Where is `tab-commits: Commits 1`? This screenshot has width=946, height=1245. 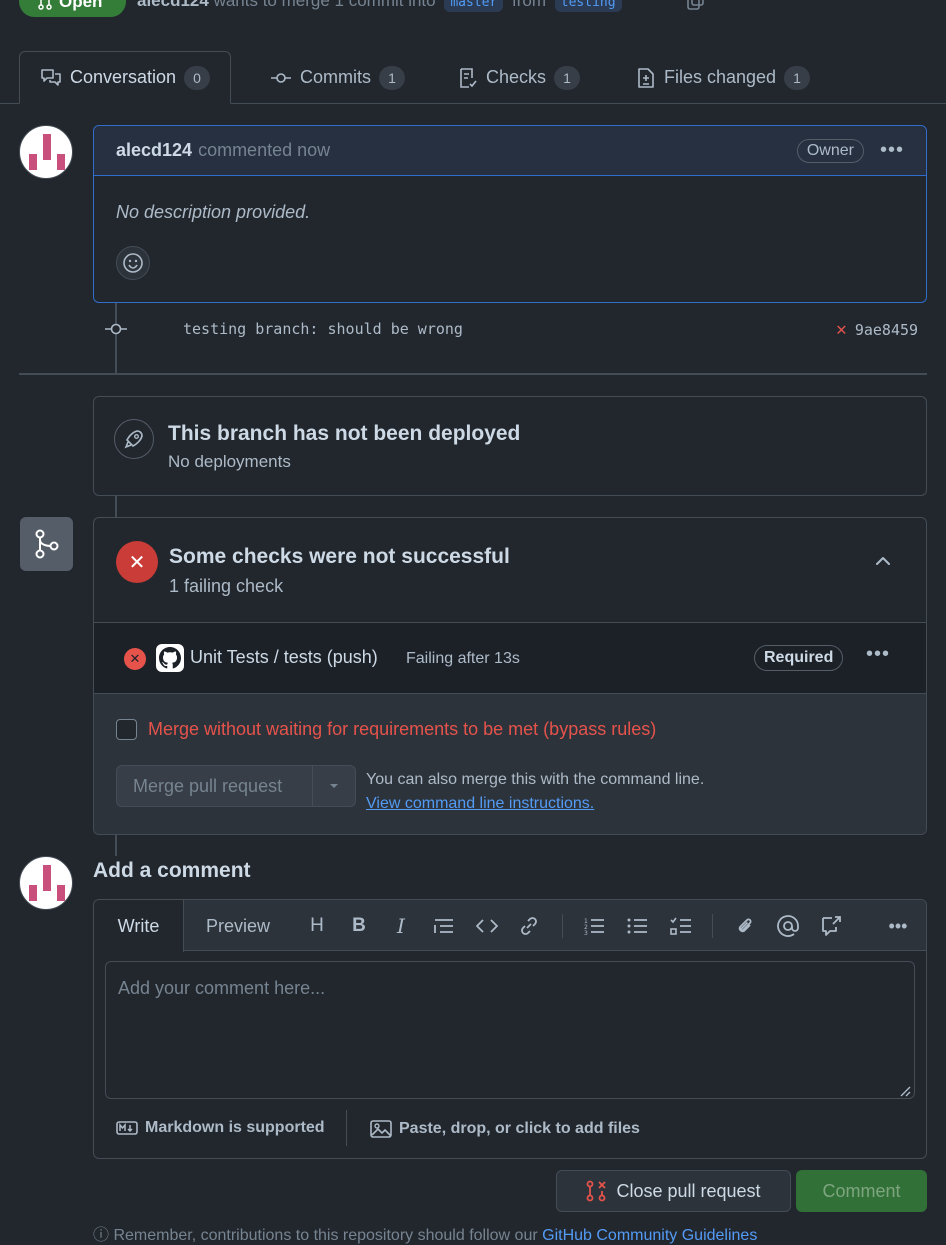
tab-commits: Commits 1 is located at coordinates (337, 77).